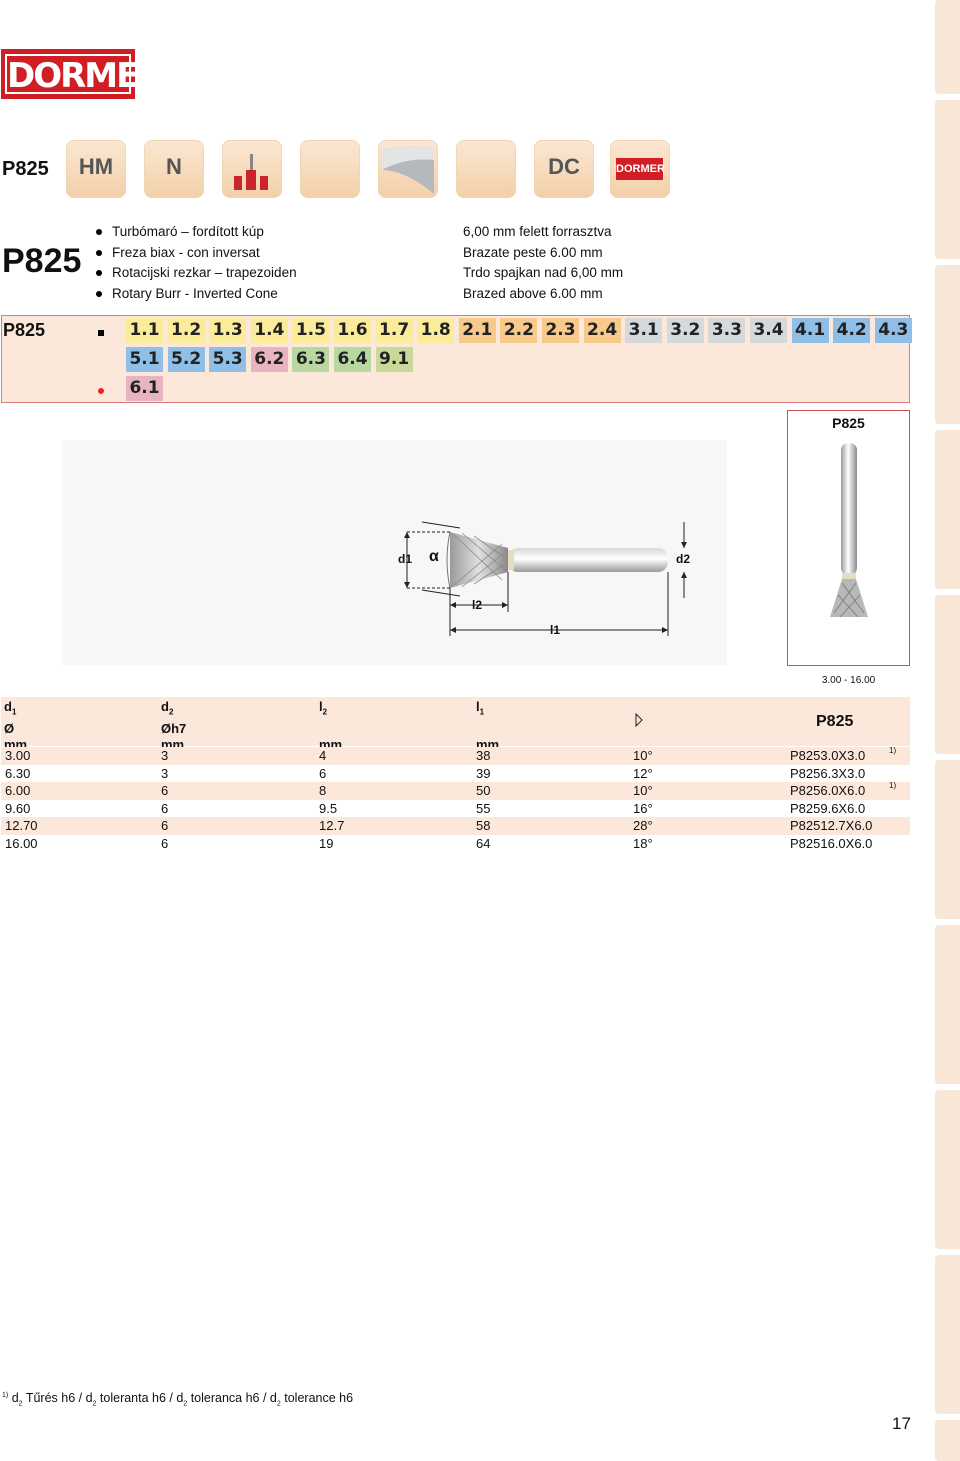 The height and width of the screenshot is (1461, 960). What do you see at coordinates (394, 359) in the screenshot?
I see `material-chip: 9.1` at bounding box center [394, 359].